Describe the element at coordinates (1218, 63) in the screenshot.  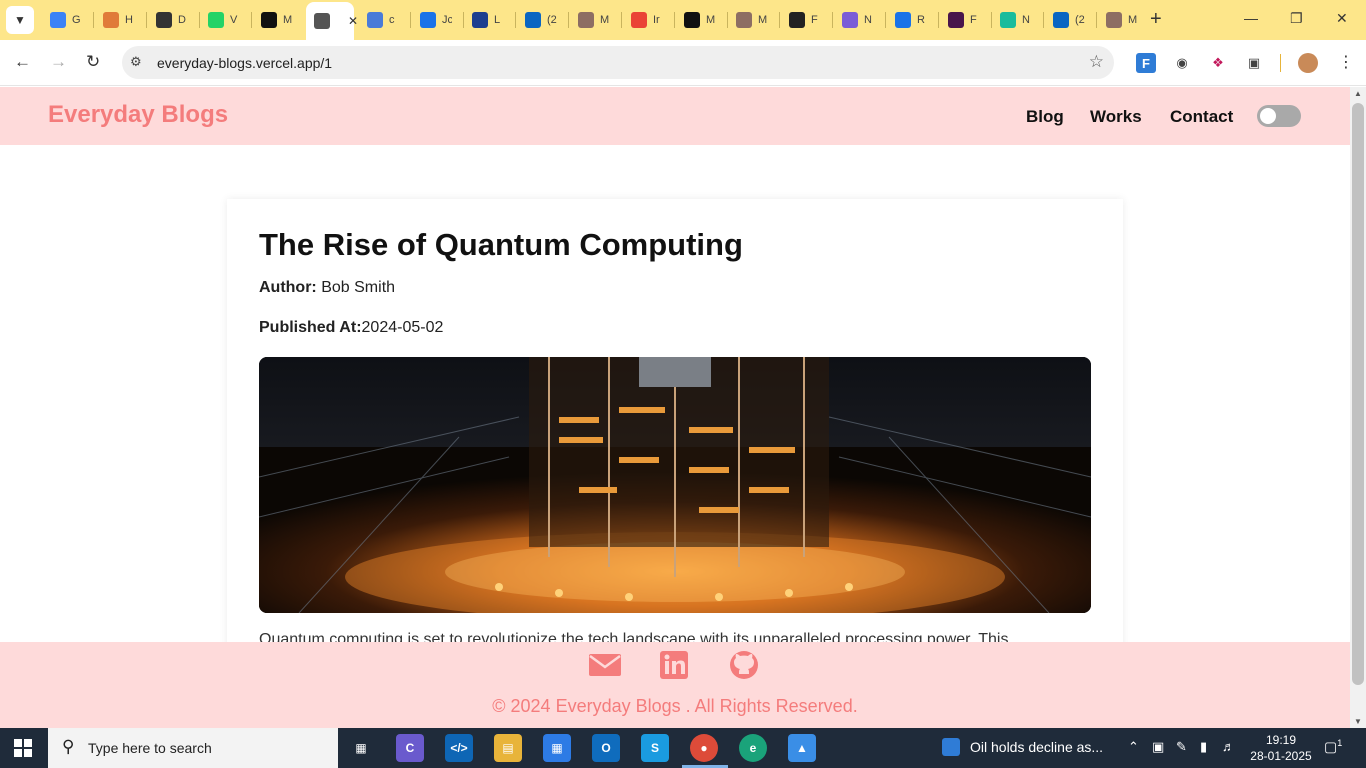
I see `extension-code-icon: ❖` at that location.